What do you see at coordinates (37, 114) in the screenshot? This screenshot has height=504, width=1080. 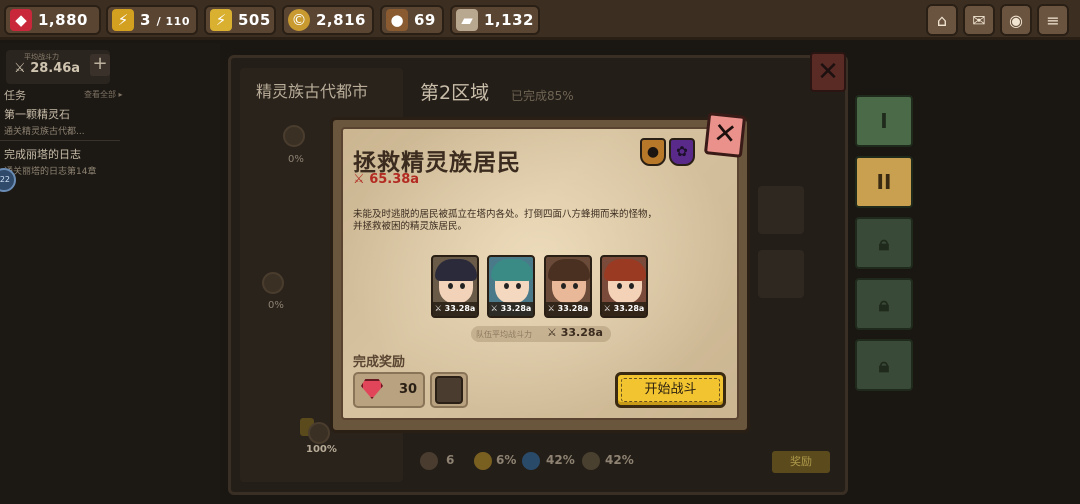 I see `task-1-name: 第一颗精灵石` at bounding box center [37, 114].